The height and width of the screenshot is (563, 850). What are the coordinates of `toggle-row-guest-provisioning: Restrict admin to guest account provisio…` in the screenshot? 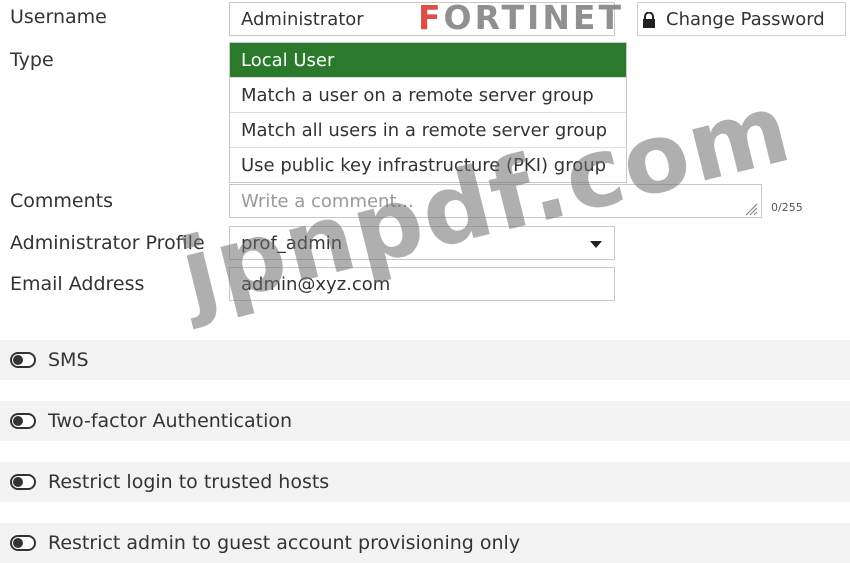 It's located at (425, 543).